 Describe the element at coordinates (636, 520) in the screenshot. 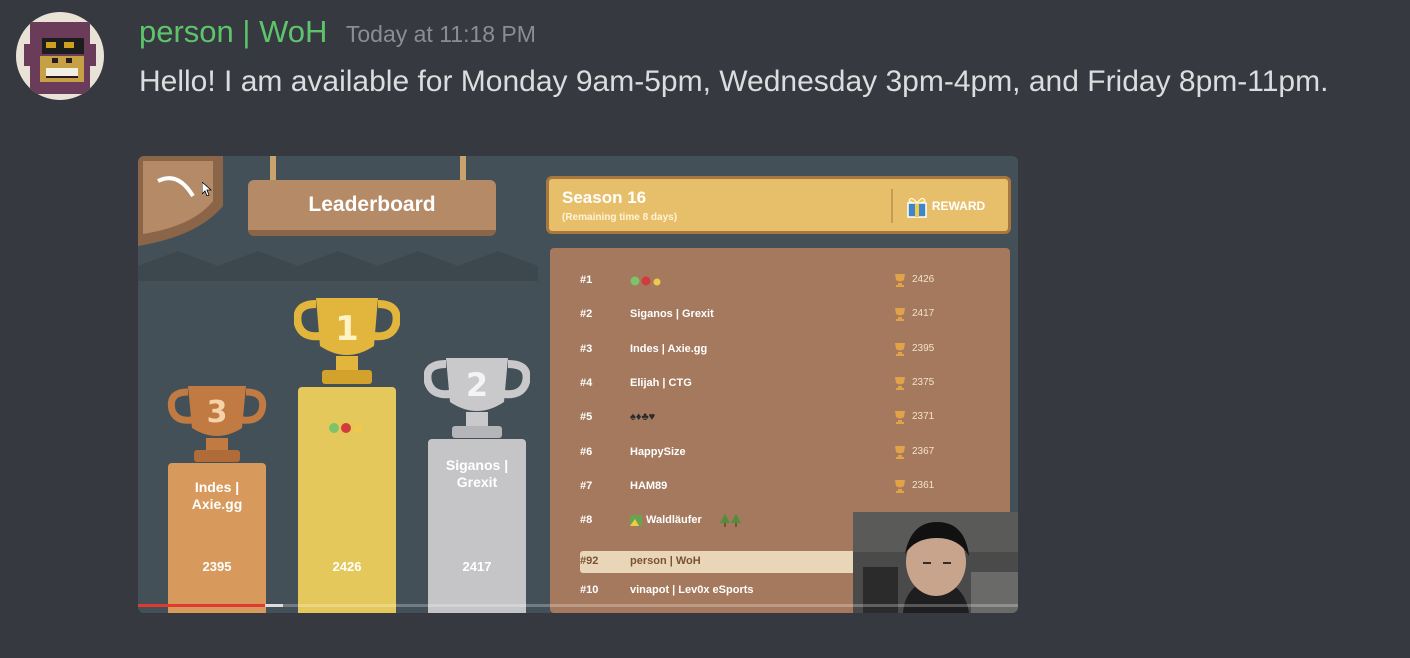

I see `landscape-emoji-icon` at that location.